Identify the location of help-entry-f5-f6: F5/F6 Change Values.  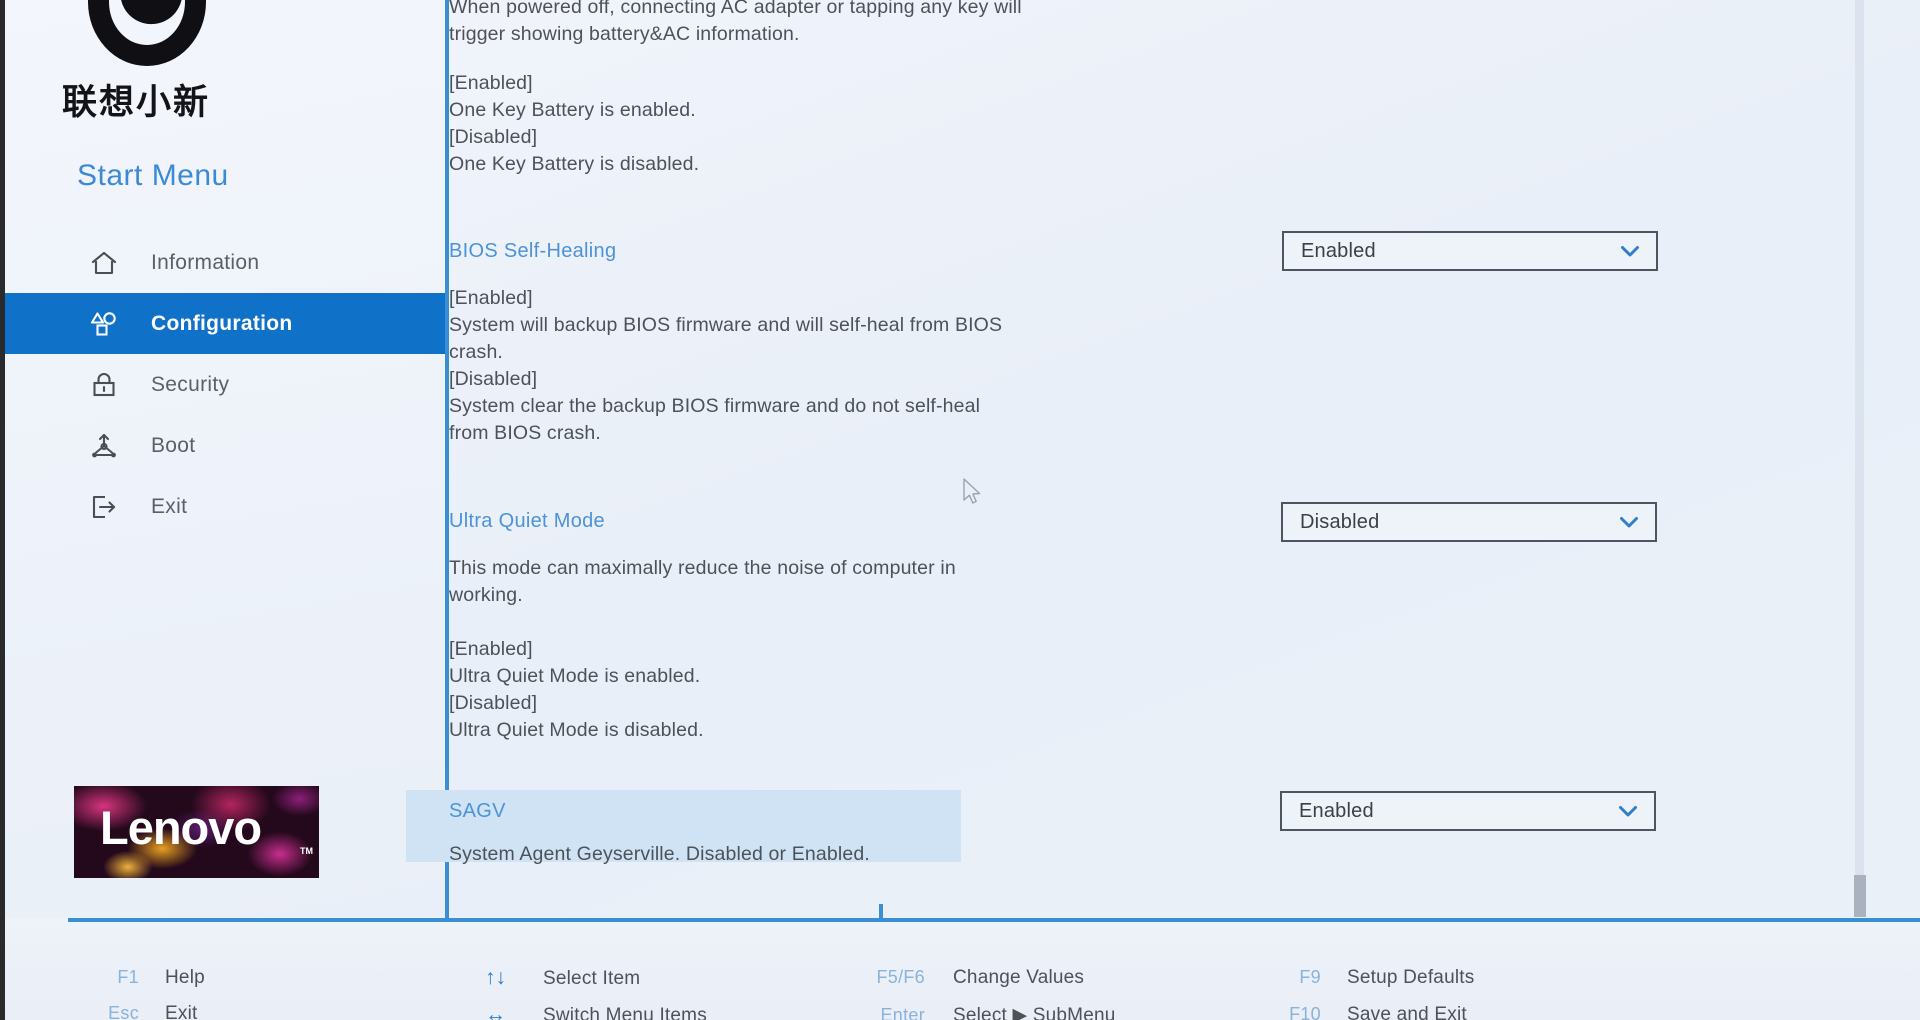
(973, 978).